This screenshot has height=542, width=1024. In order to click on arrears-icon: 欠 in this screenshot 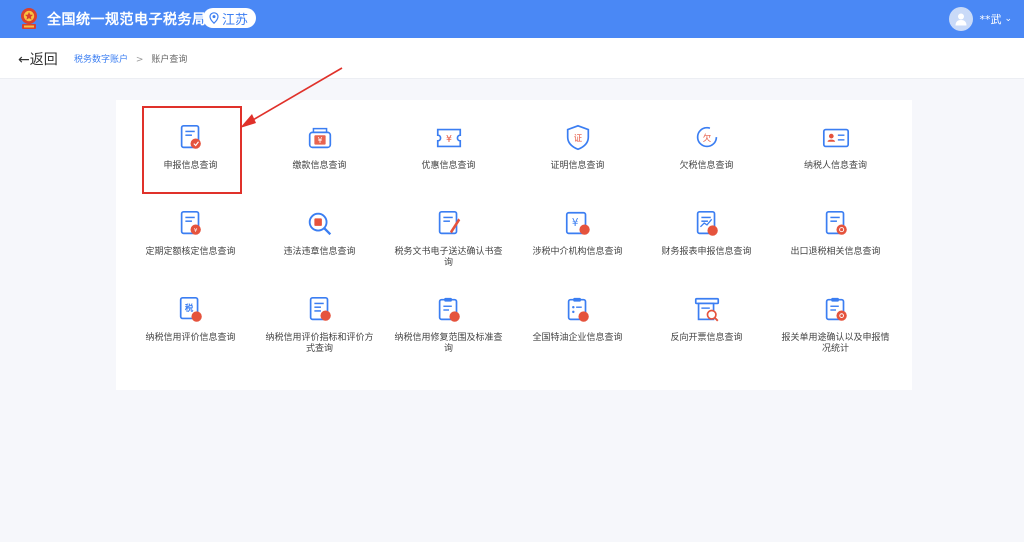, I will do `click(706, 137)`.